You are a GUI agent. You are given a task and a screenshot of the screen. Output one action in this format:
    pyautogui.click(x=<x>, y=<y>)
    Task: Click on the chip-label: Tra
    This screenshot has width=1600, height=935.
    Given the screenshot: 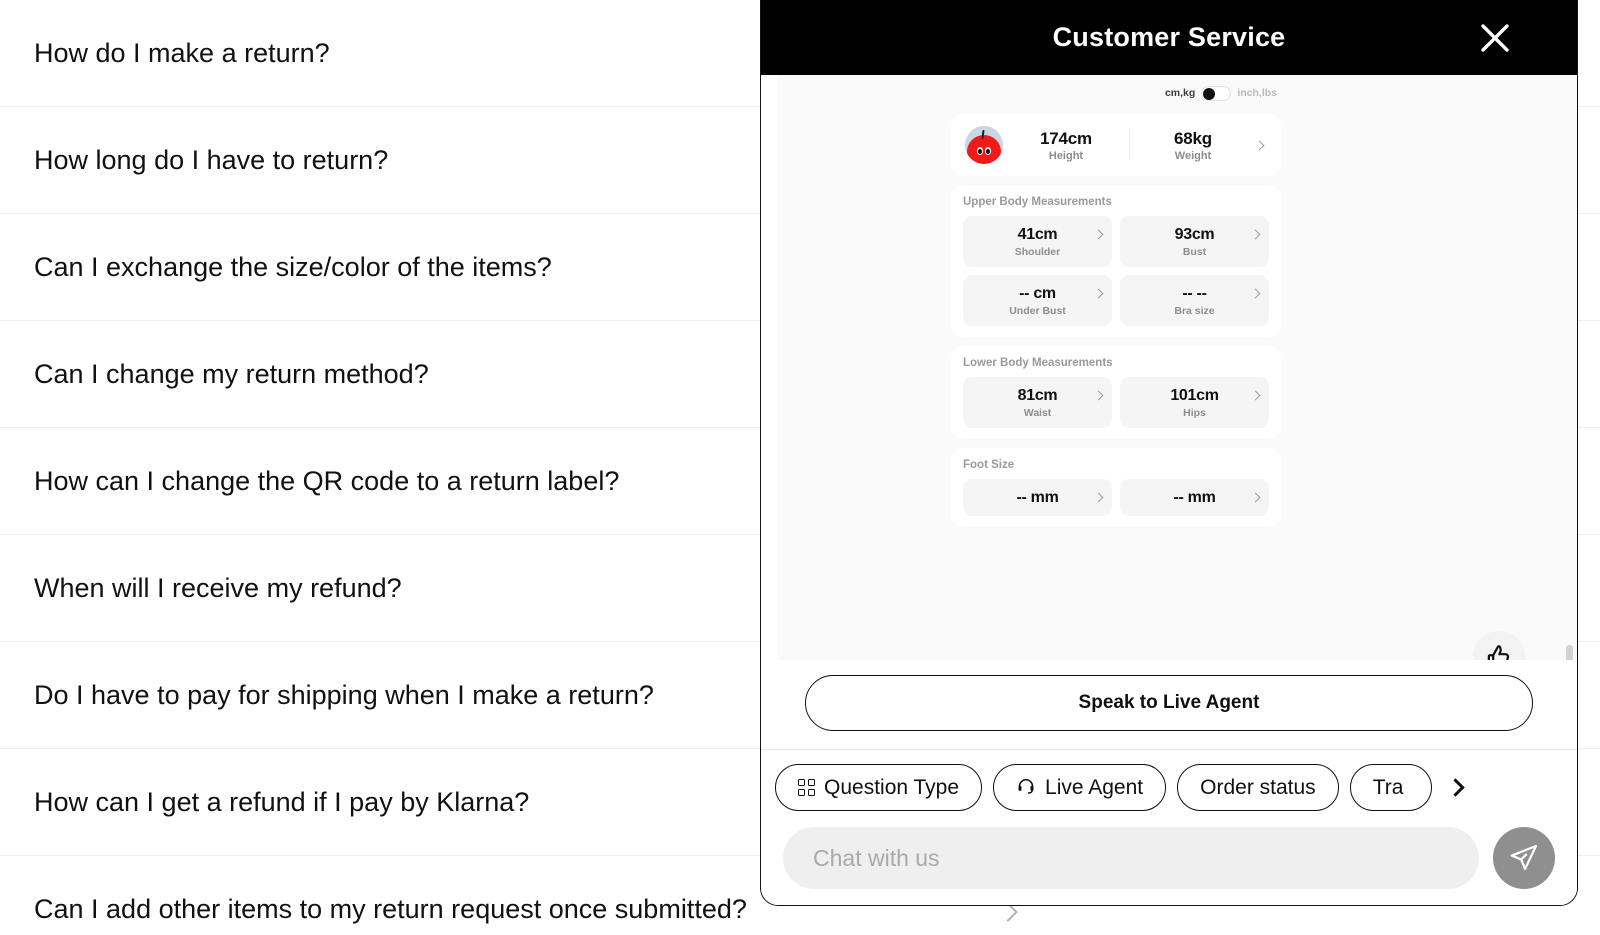 What is the action you would take?
    pyautogui.click(x=1388, y=787)
    